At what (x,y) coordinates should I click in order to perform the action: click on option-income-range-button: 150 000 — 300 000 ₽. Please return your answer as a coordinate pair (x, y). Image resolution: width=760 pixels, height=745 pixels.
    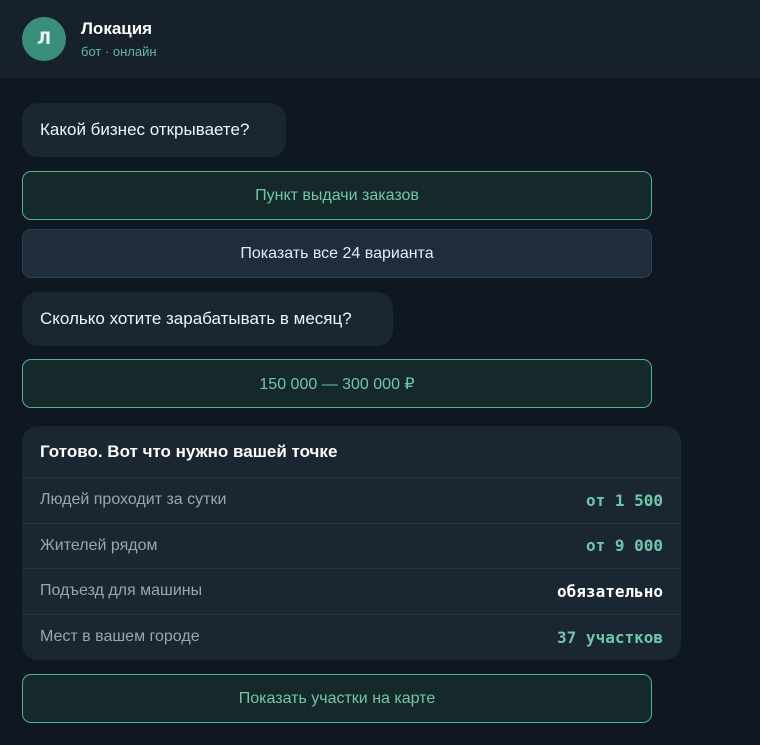
    Looking at the image, I should click on (337, 383).